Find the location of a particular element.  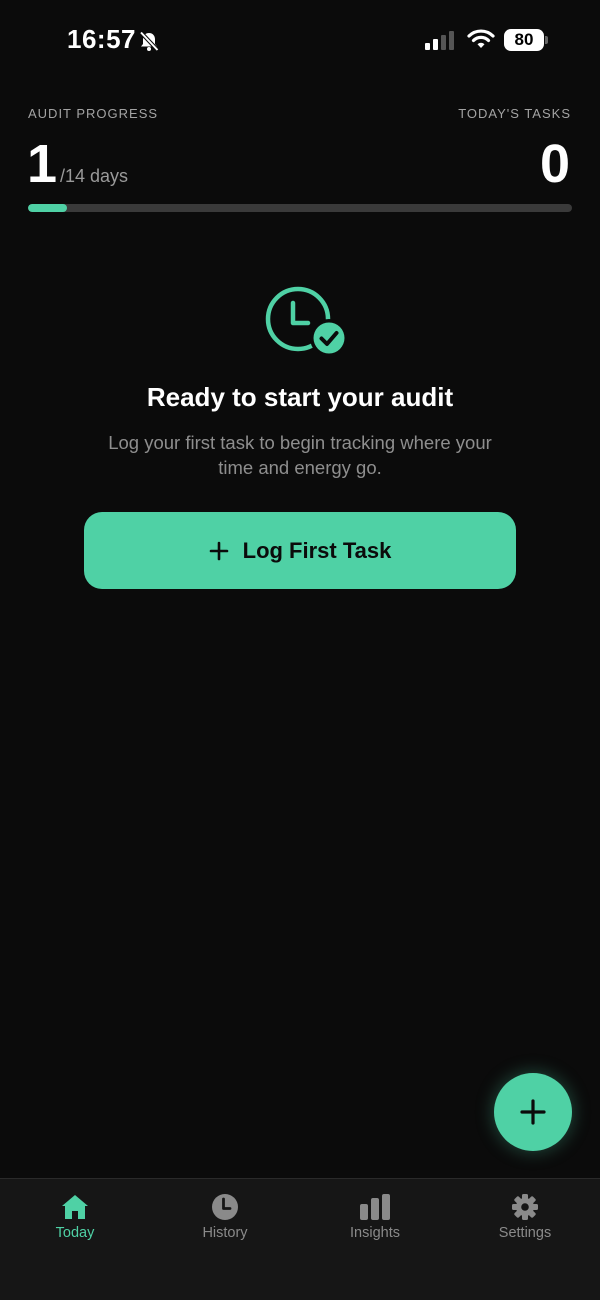

home-icon is located at coordinates (75, 1207).